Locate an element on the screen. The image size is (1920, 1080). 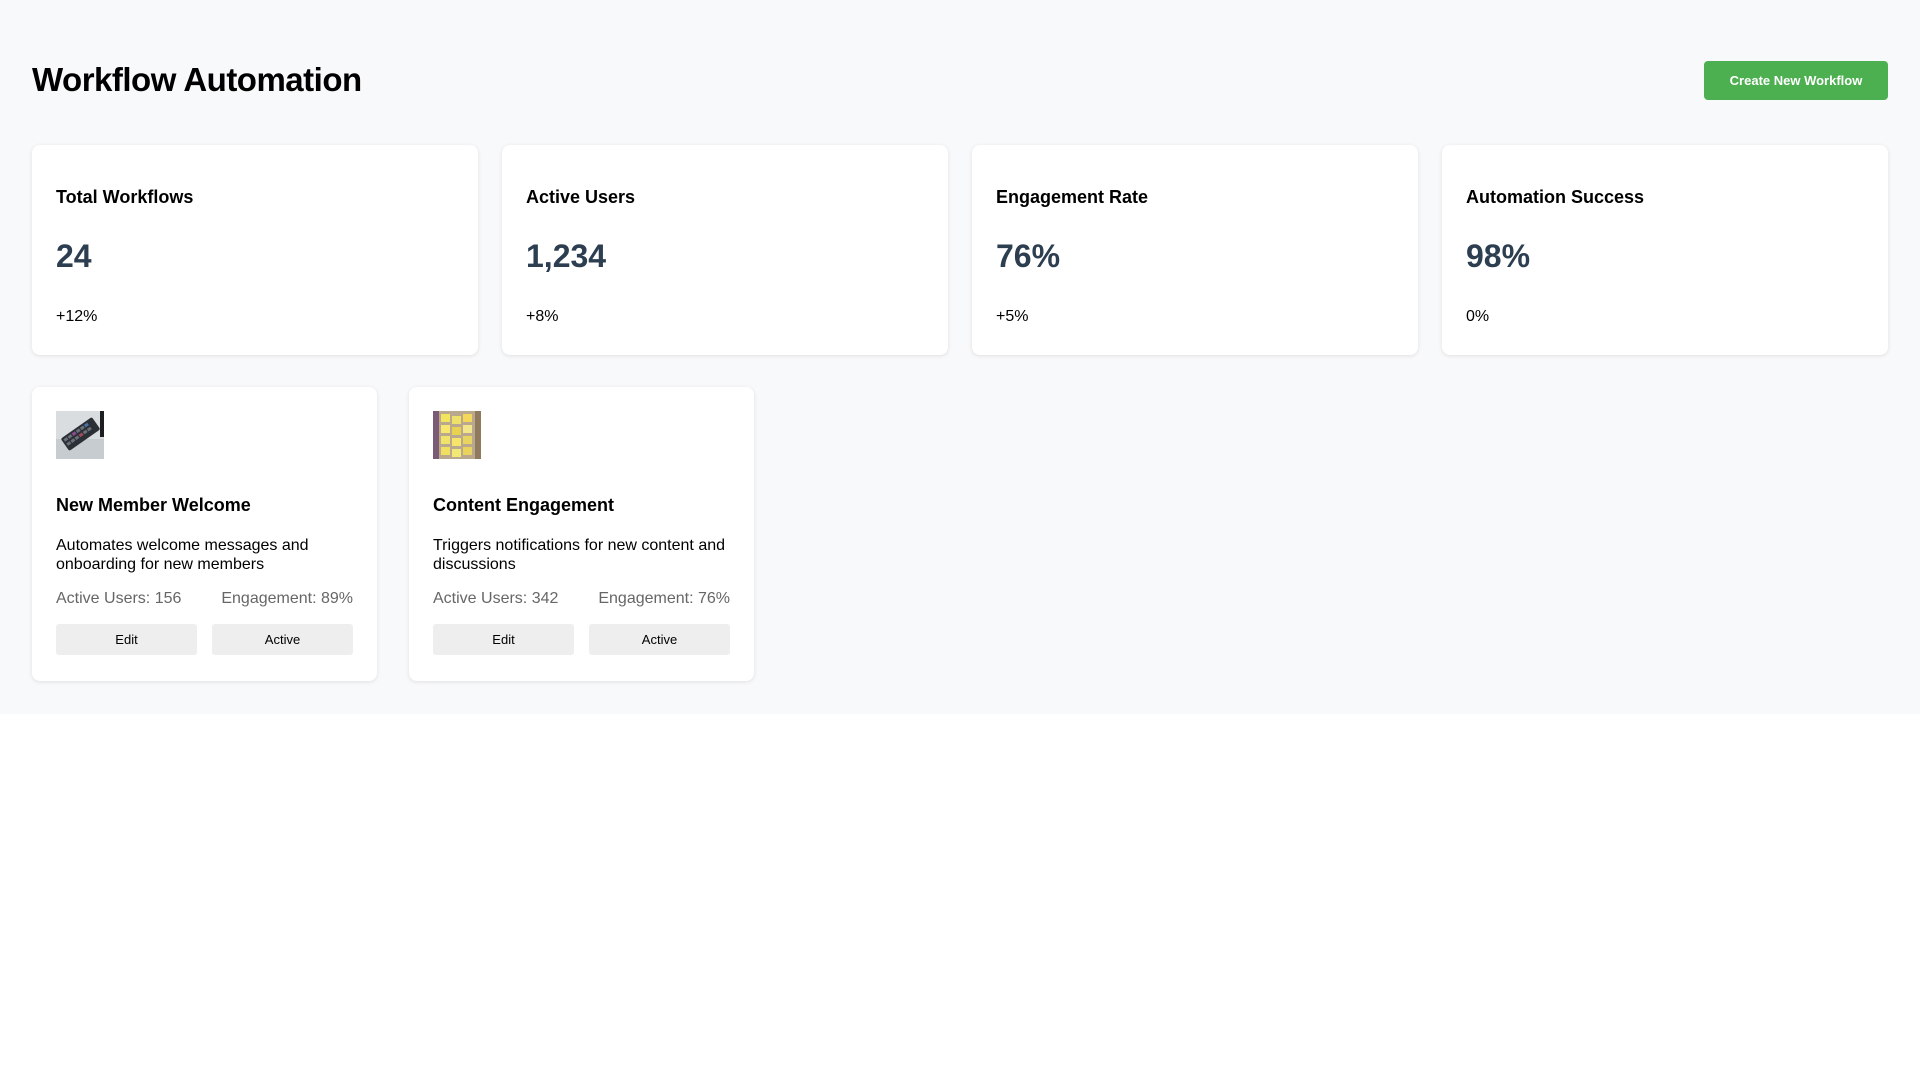
stat-title: Automation Success is located at coordinates (1555, 197).